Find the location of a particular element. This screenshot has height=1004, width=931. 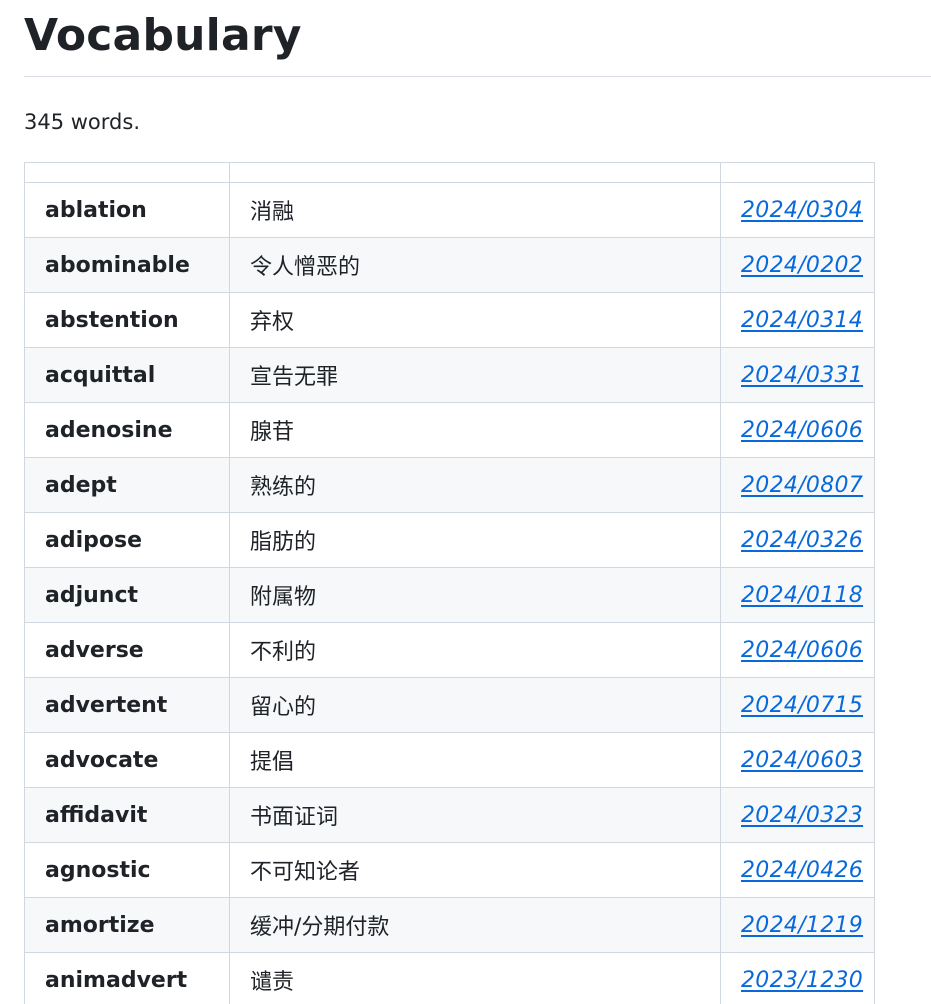

date-link: 2024/0807 is located at coordinates (802, 485).